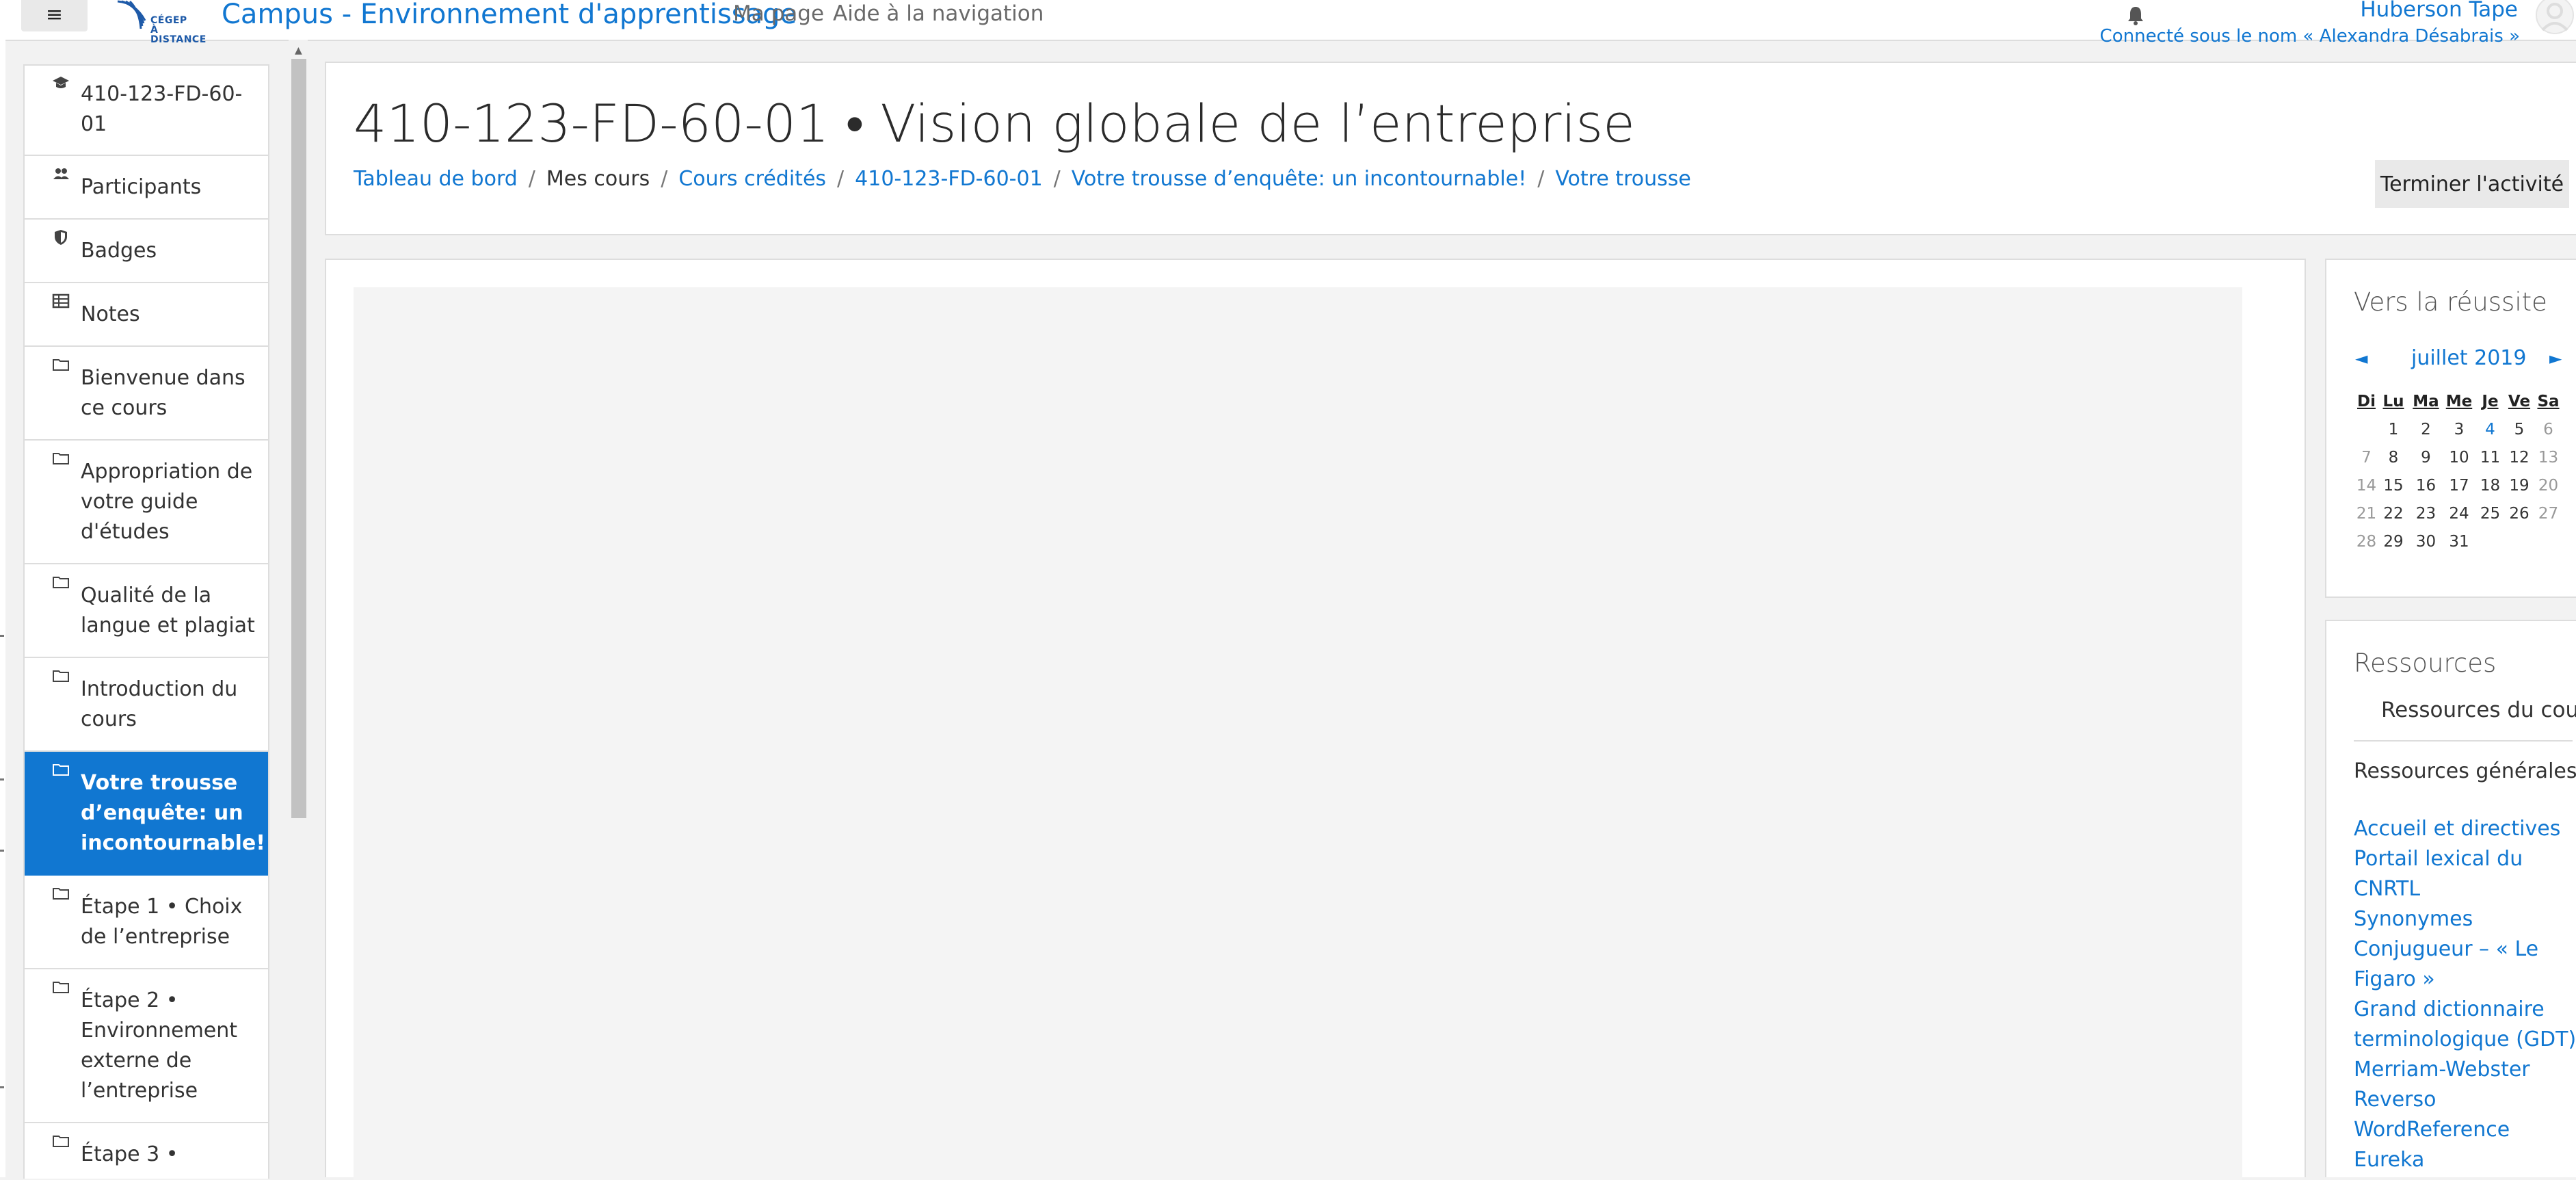 This screenshot has width=2576, height=1180. I want to click on weekday-header: Sa, so click(2548, 401).